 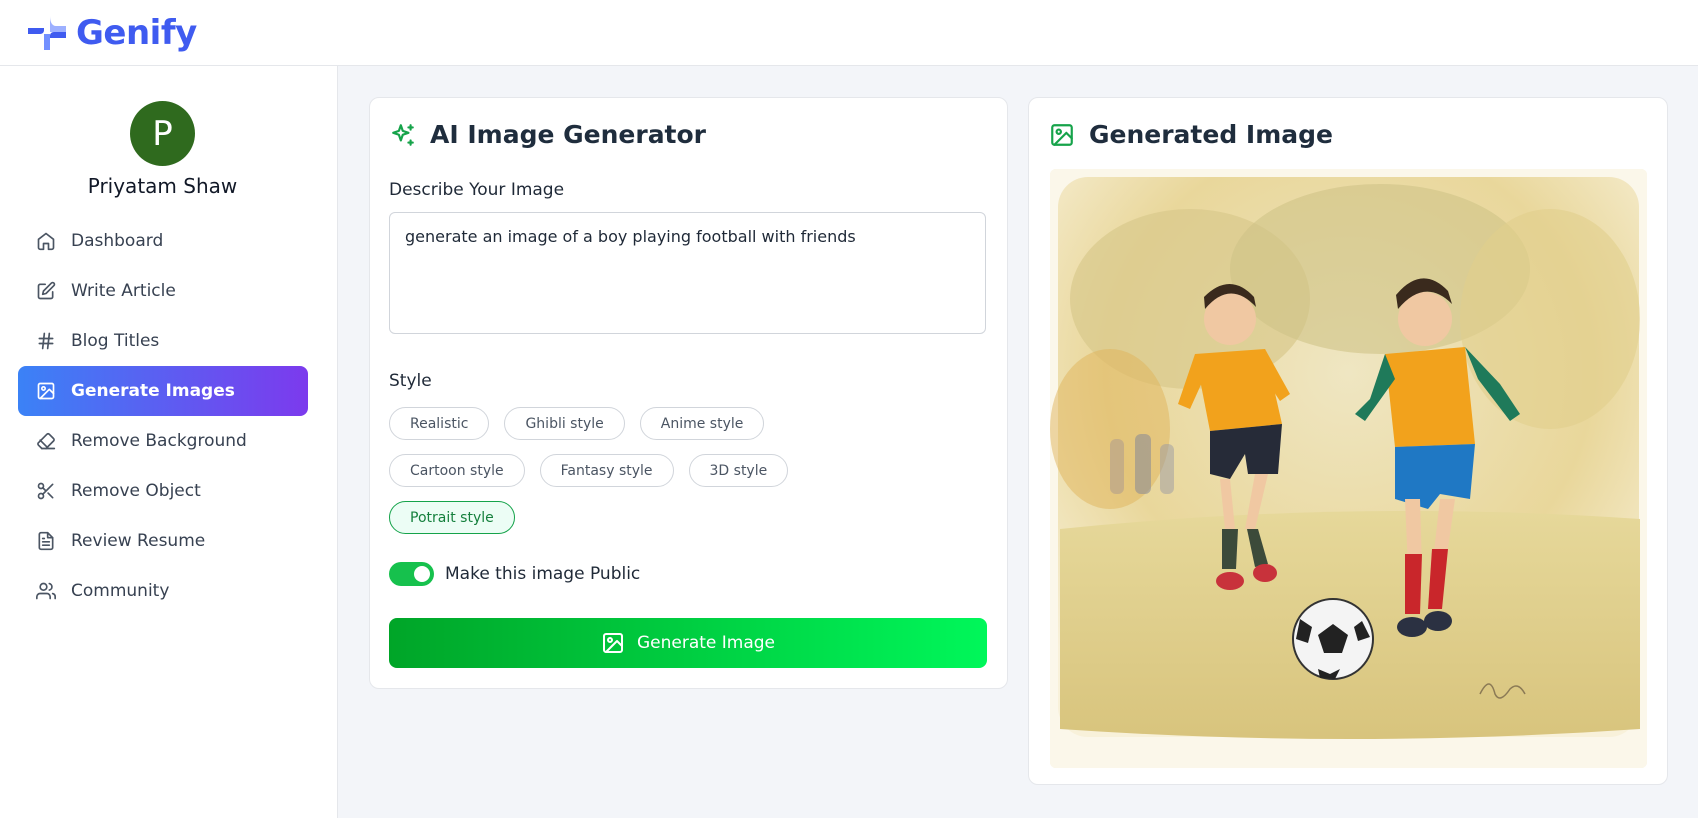 What do you see at coordinates (46, 341) in the screenshot?
I see `hash-icon` at bounding box center [46, 341].